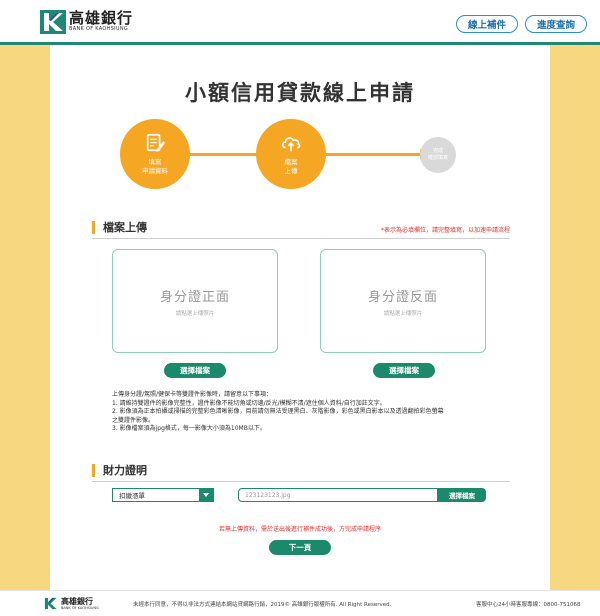 The width and height of the screenshot is (600, 616). Describe the element at coordinates (195, 370) in the screenshot. I see `choose-id-front-button: 選擇檔案` at that location.